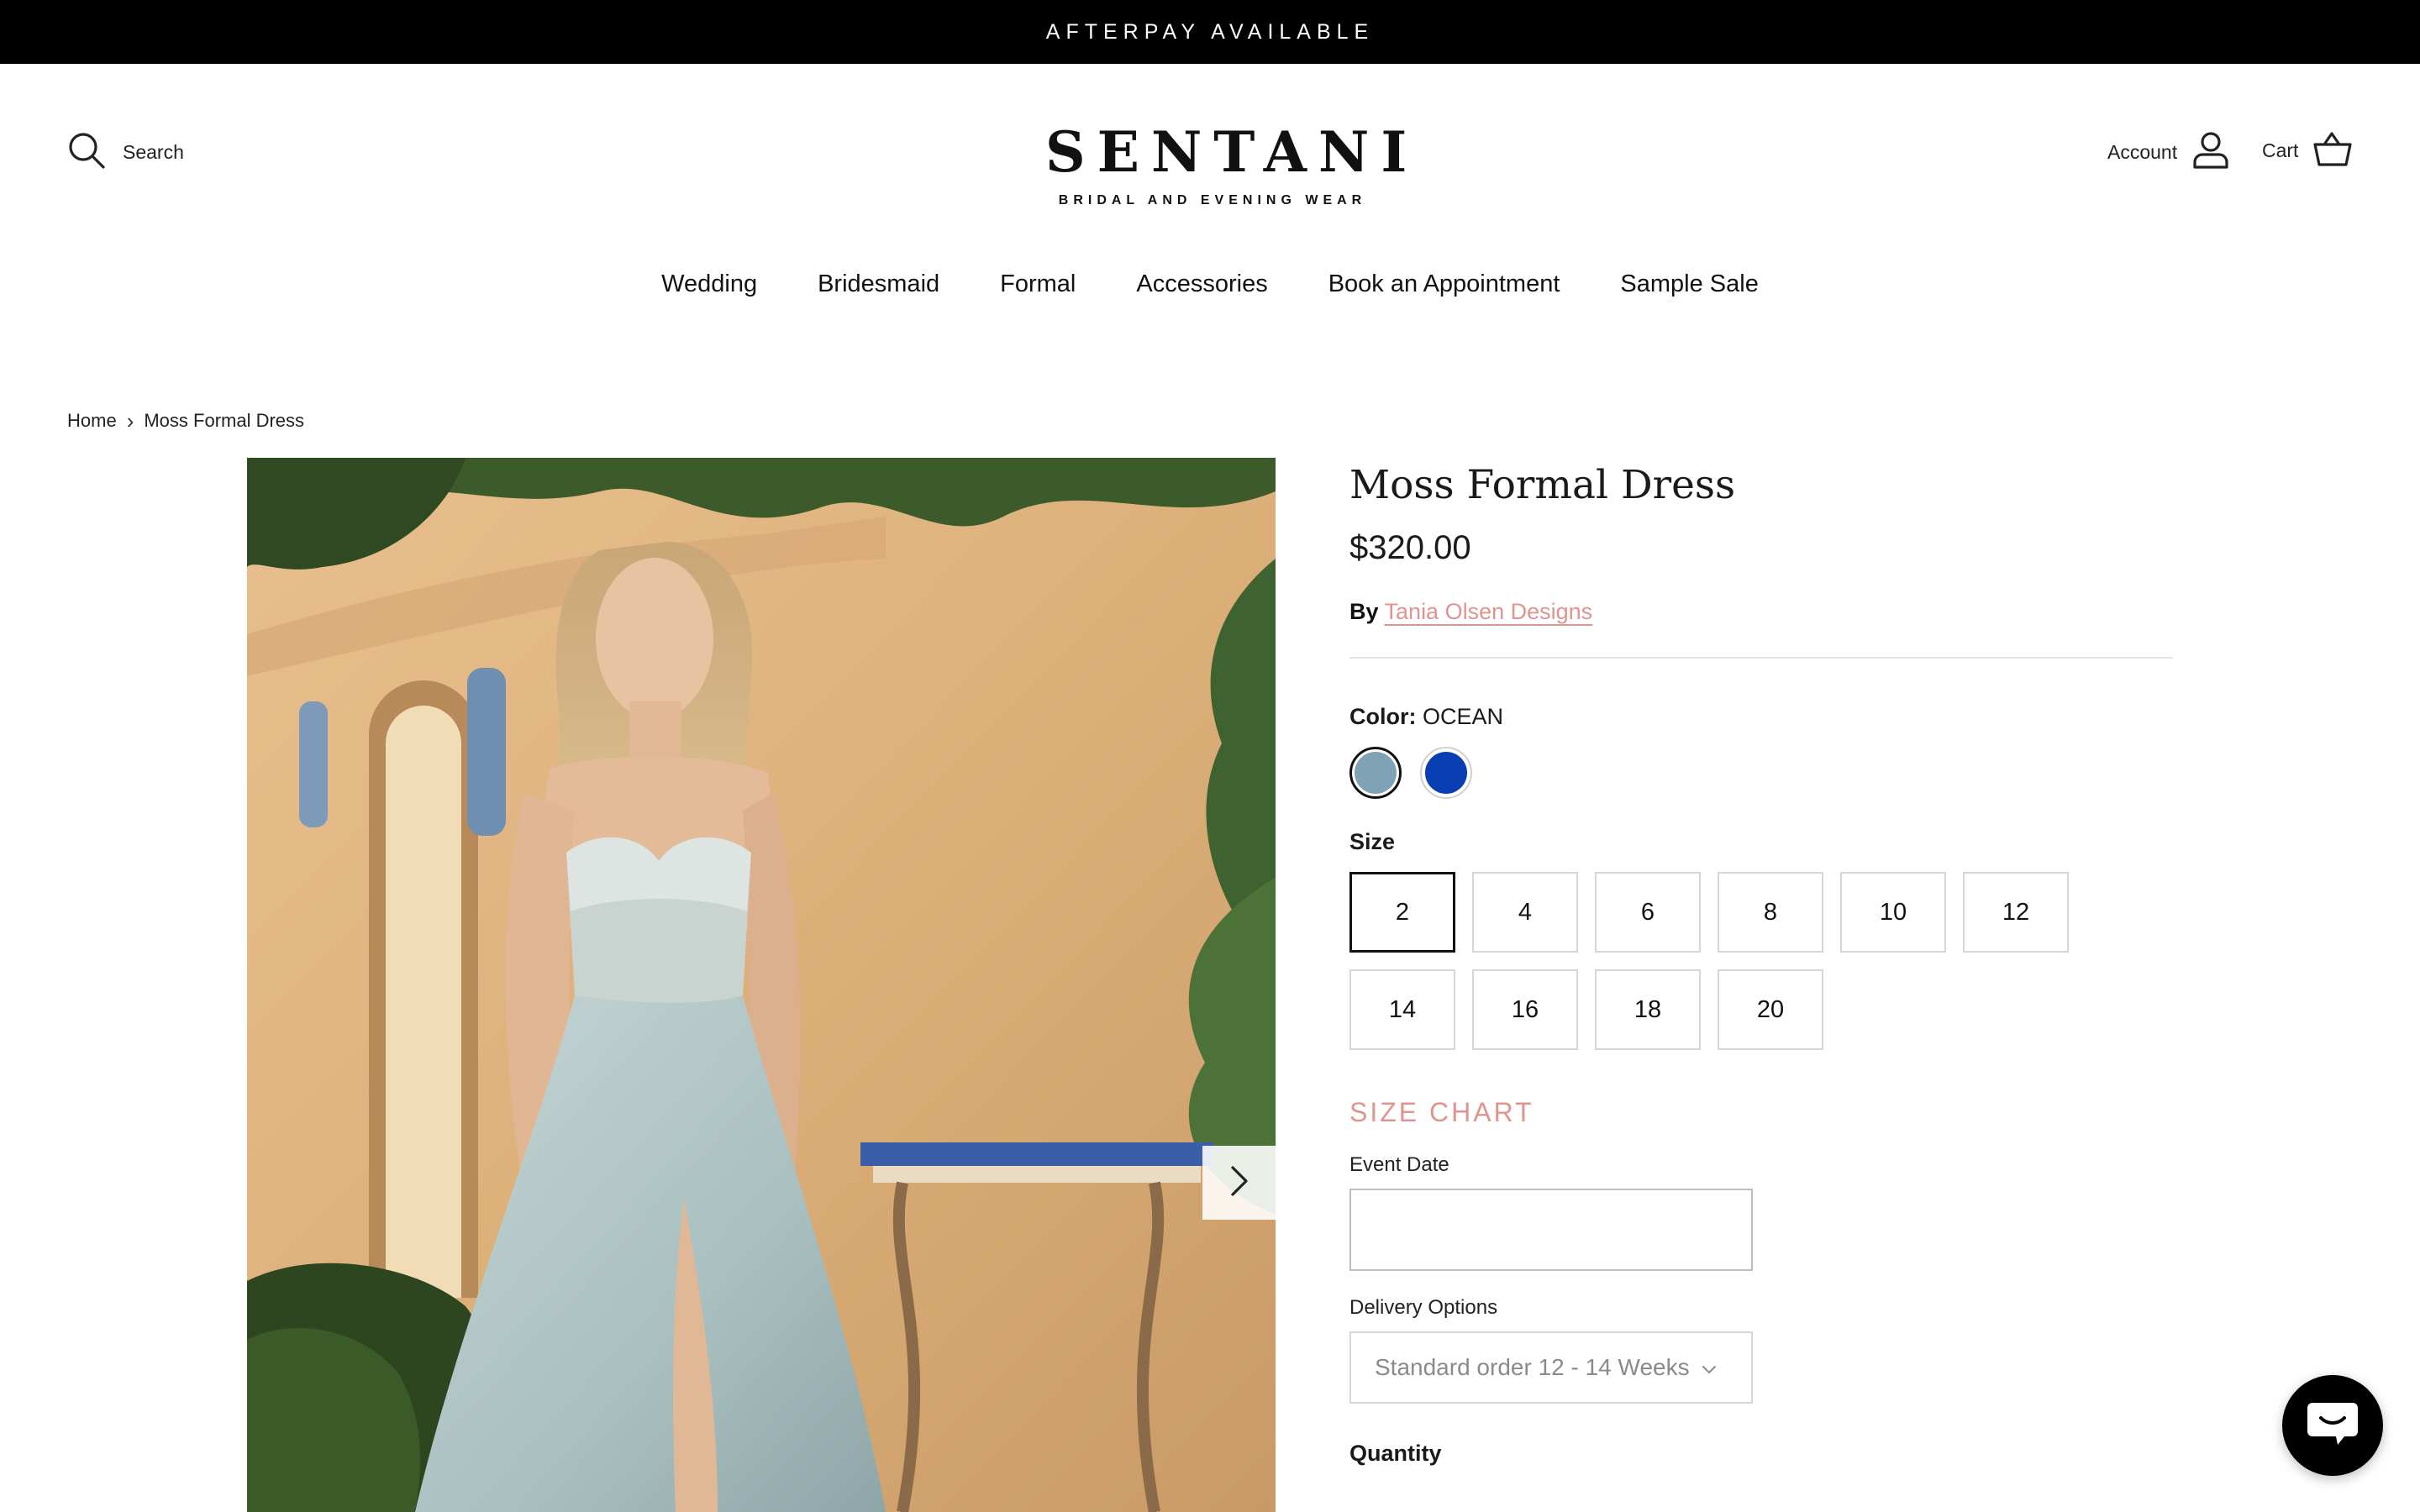 The width and height of the screenshot is (2420, 1512). I want to click on chat-icon, so click(2333, 1425).